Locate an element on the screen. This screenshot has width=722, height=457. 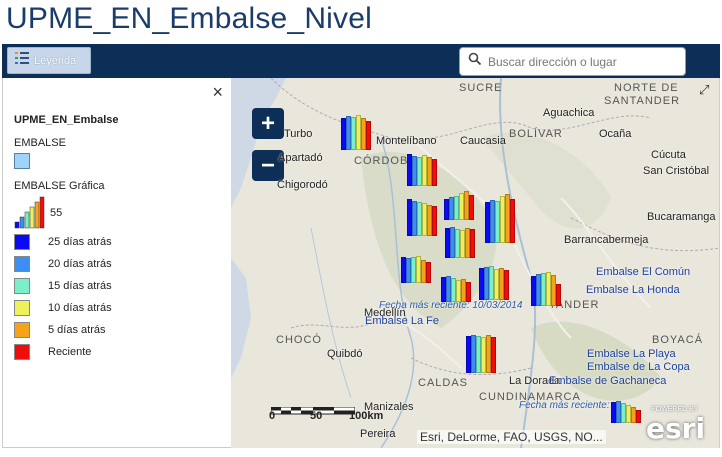
zoom-in-button: + is located at coordinates (268, 123).